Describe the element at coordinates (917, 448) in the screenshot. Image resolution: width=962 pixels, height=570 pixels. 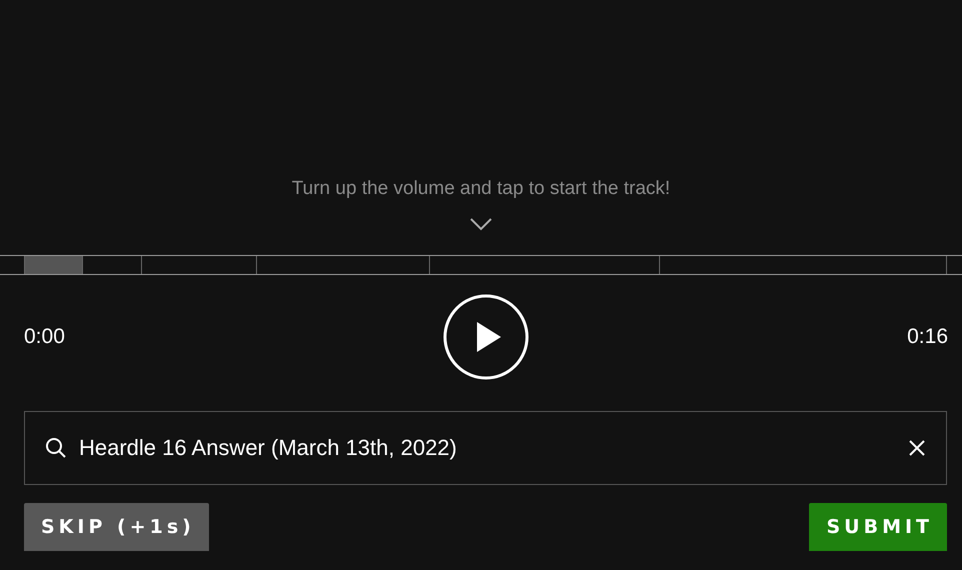
I see `clear-button` at that location.